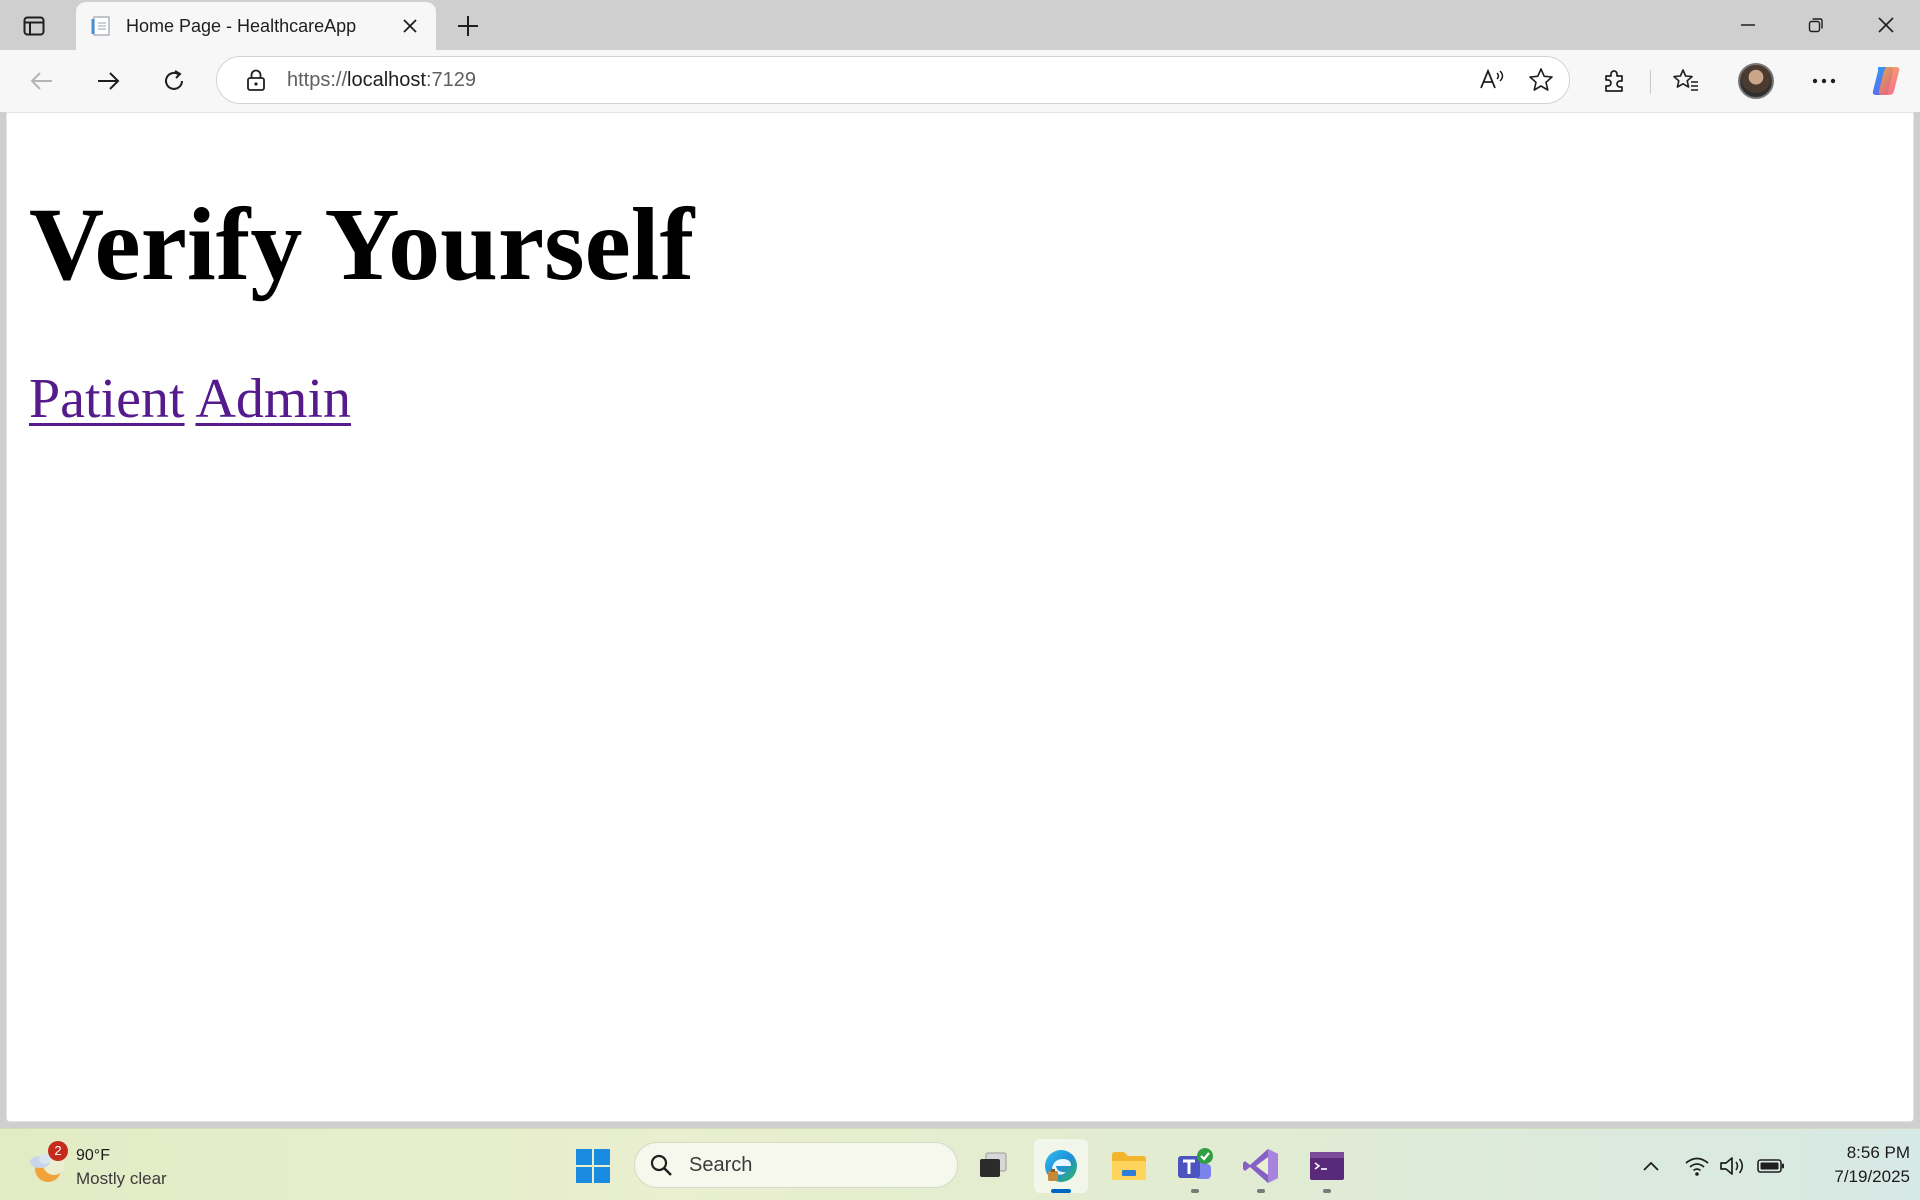 The width and height of the screenshot is (1920, 1200). I want to click on active-tab: Home Page - HealthcareApp, so click(256, 26).